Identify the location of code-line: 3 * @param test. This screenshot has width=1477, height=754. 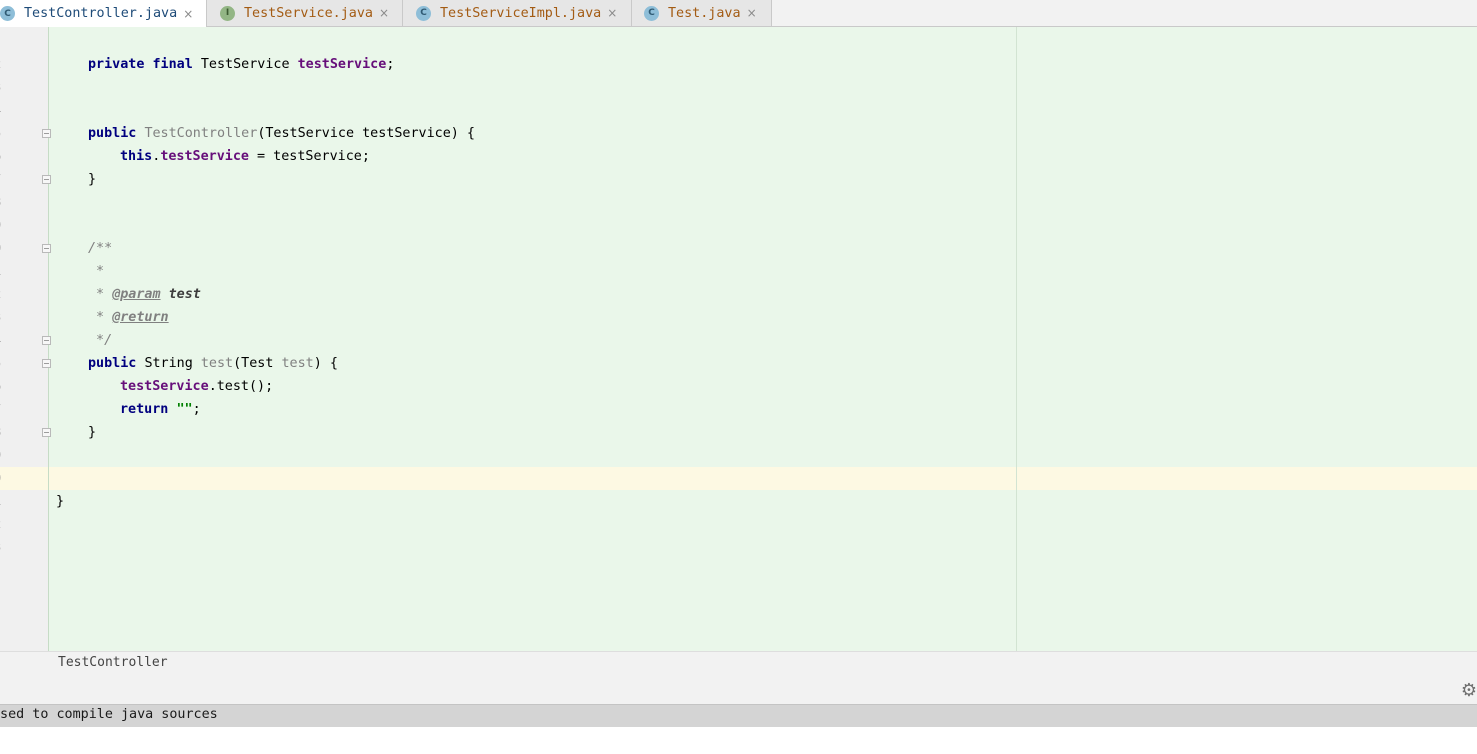
(738, 303).